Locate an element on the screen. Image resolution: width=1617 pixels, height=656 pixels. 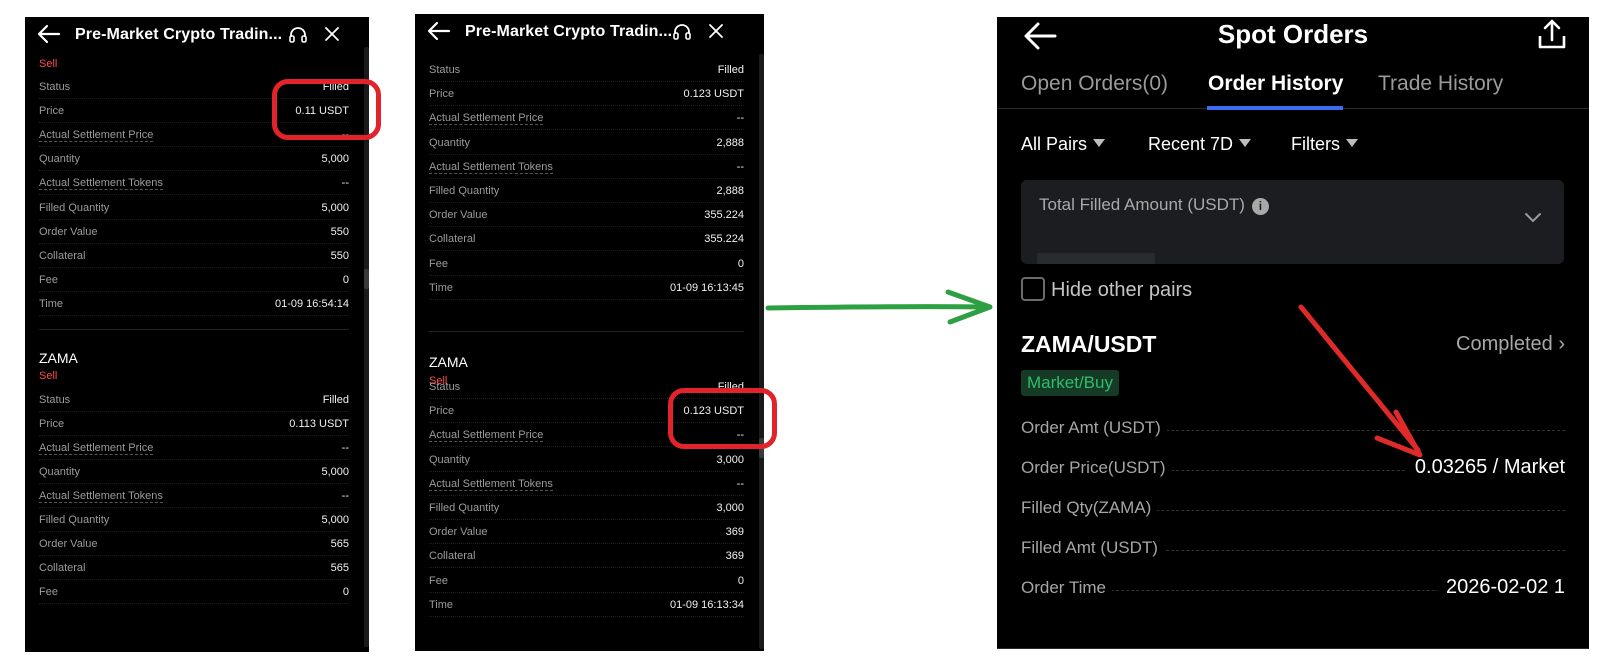
order-status: Completed is located at coordinates (1504, 344).